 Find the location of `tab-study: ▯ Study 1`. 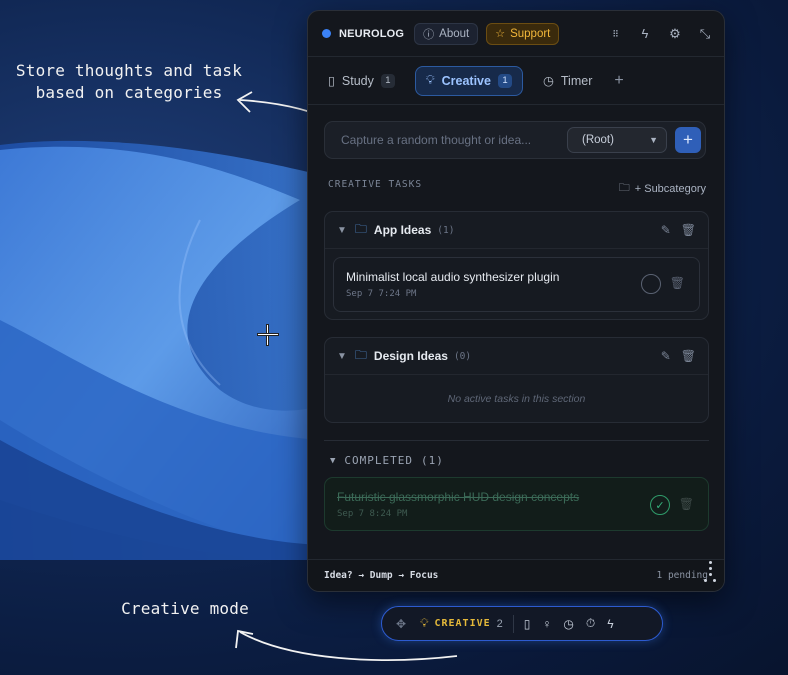

tab-study: ▯ Study 1 is located at coordinates (361, 81).